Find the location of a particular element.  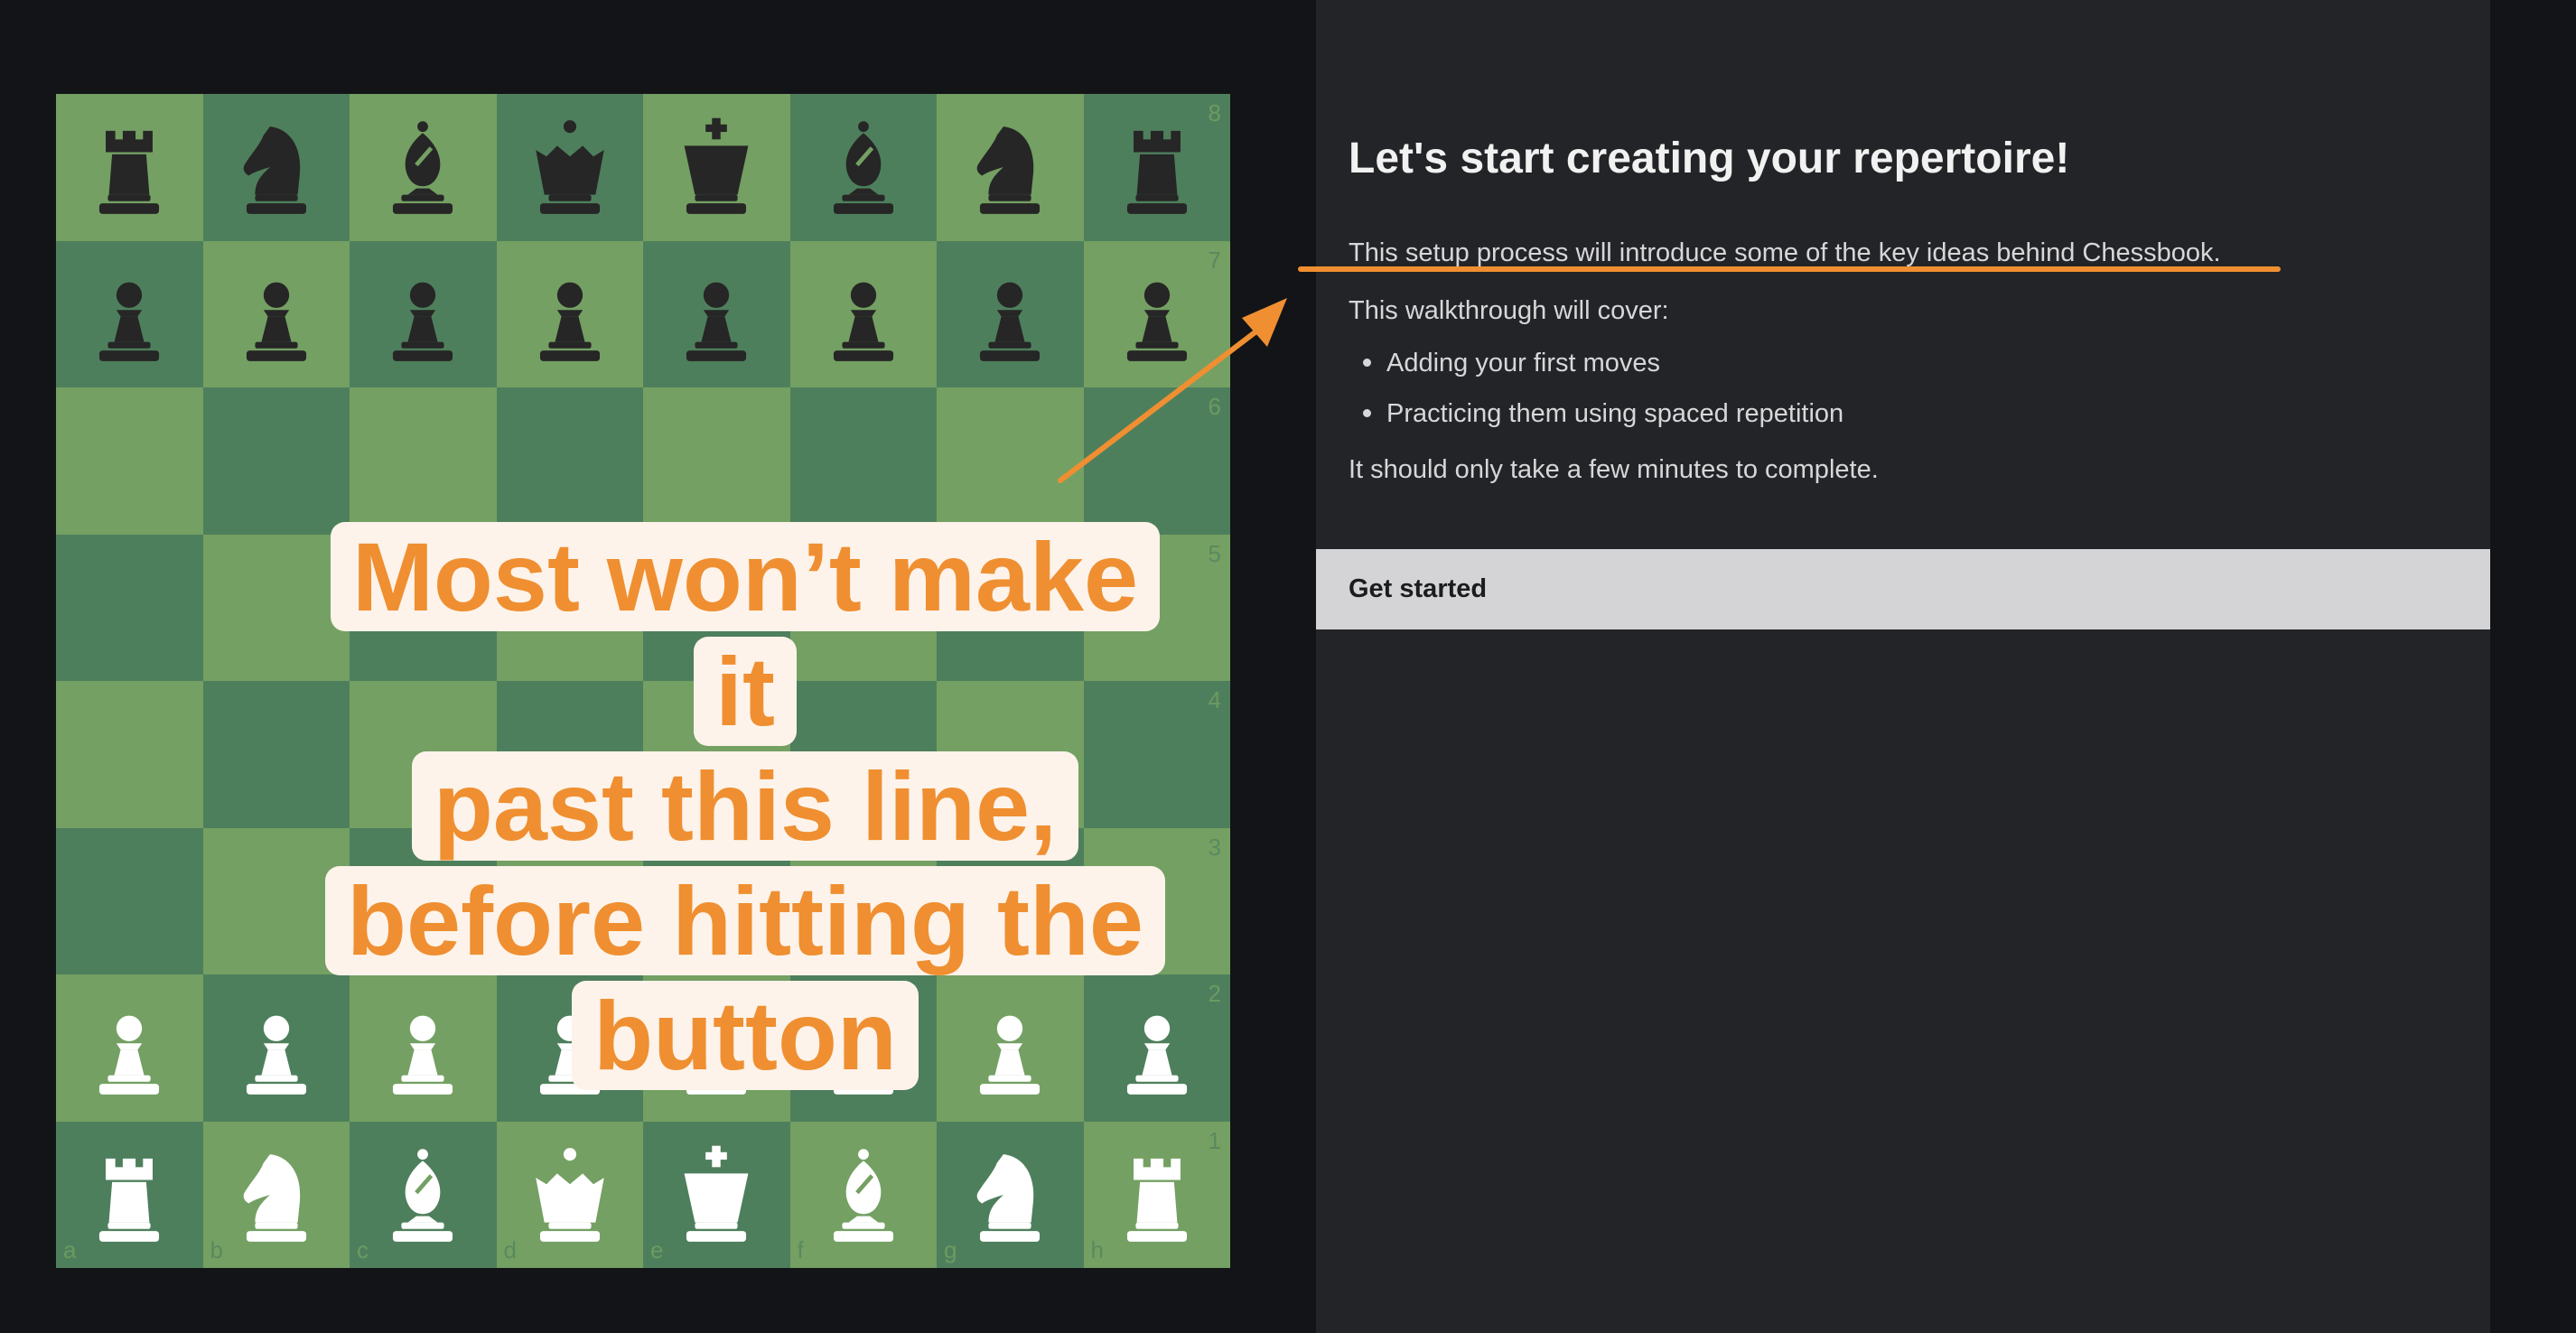

board-square-h8: 8 is located at coordinates (1157, 167).